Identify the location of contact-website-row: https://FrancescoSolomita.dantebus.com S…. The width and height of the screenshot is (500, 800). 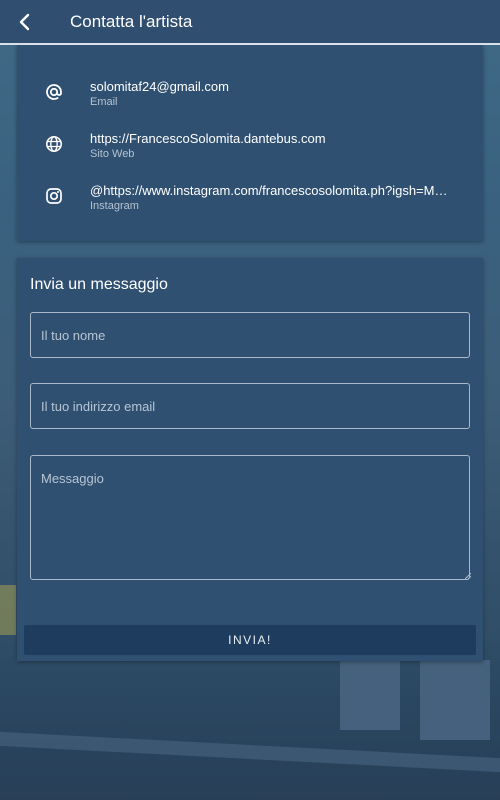
(250, 152).